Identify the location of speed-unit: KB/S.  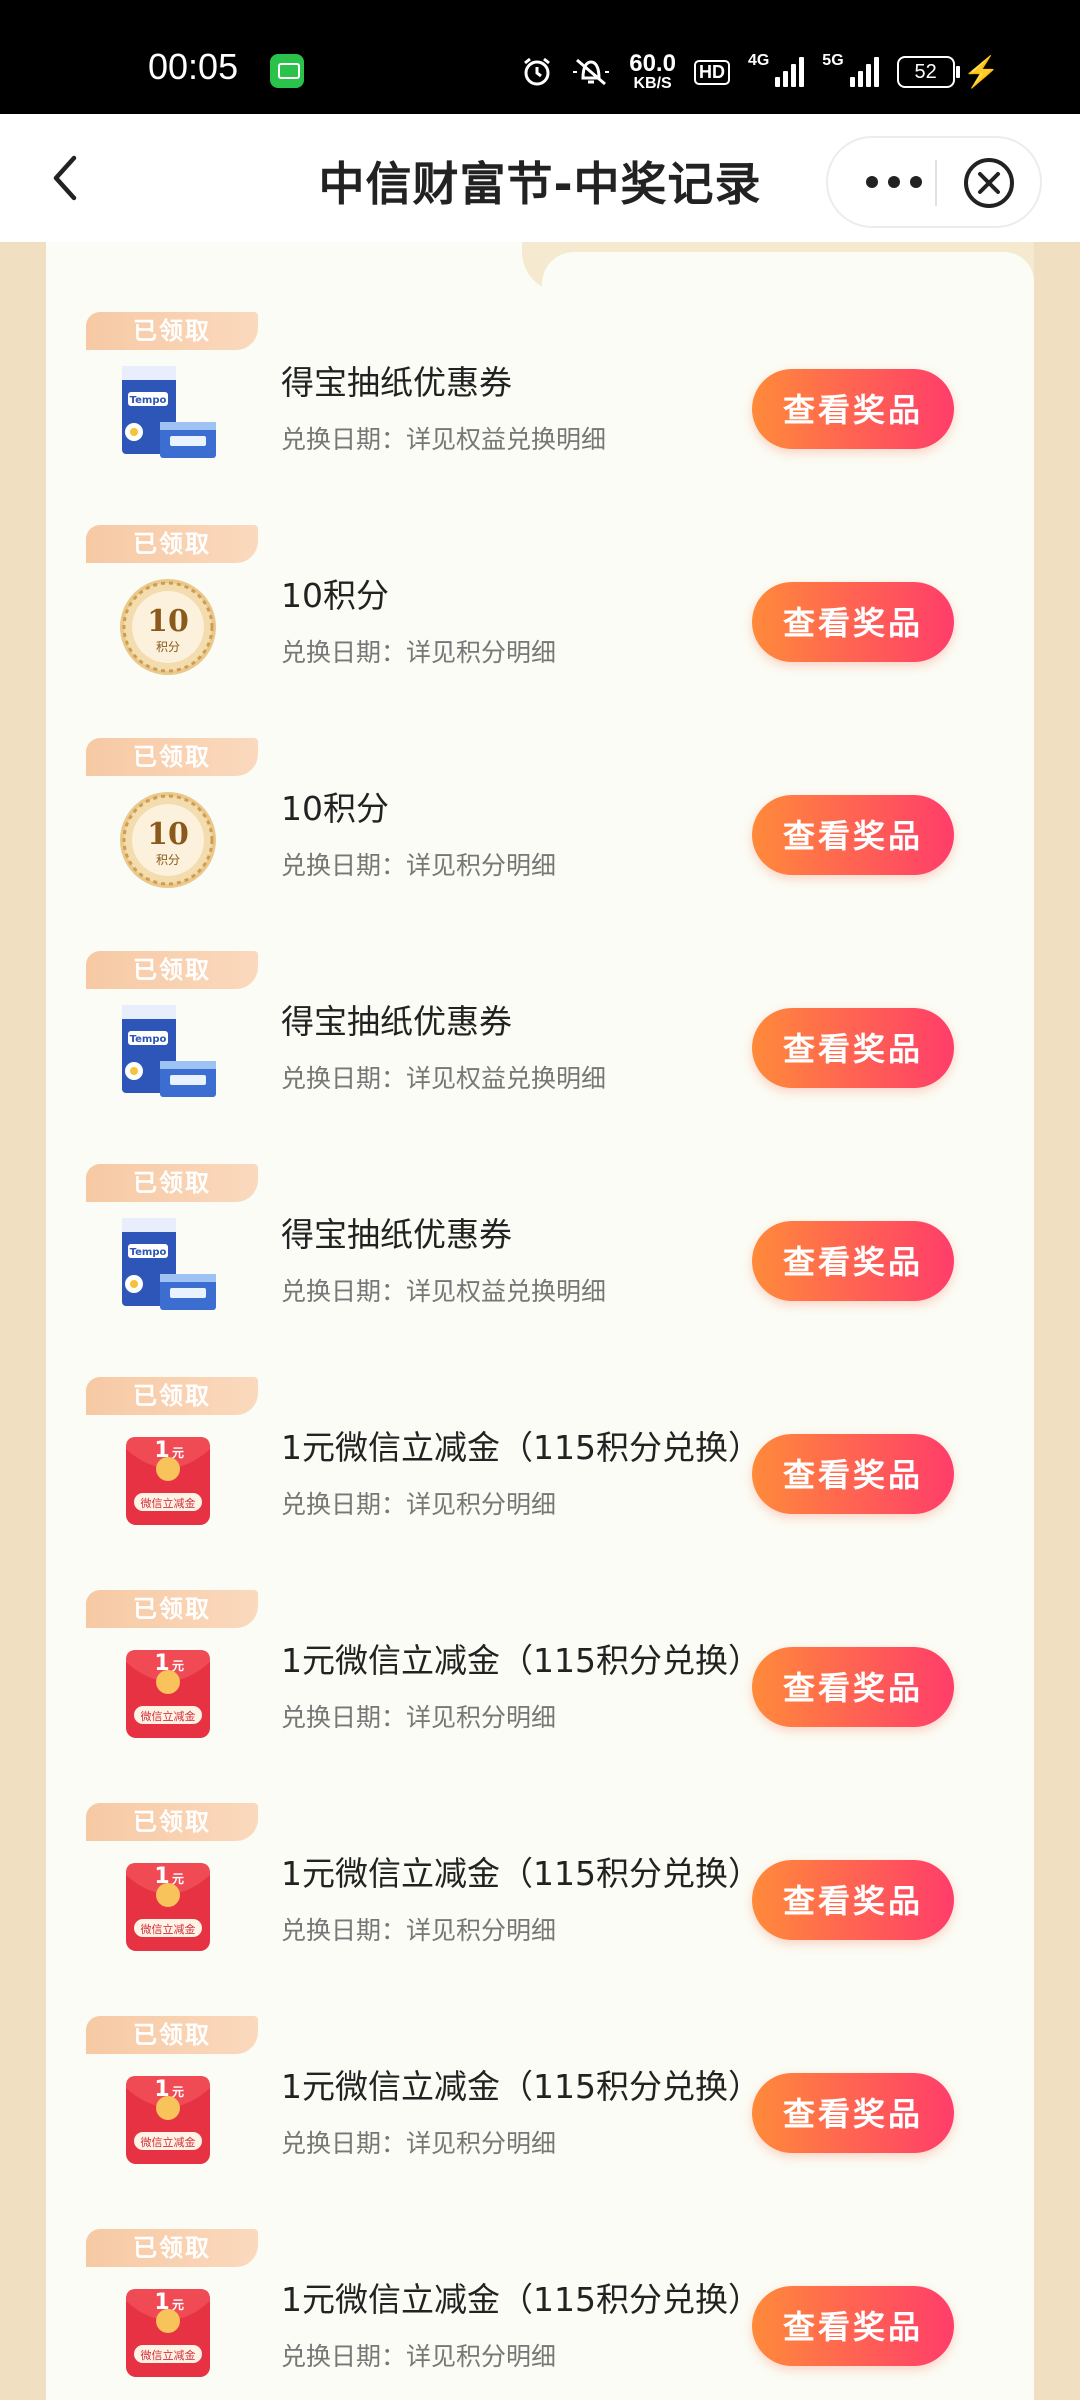
(652, 83).